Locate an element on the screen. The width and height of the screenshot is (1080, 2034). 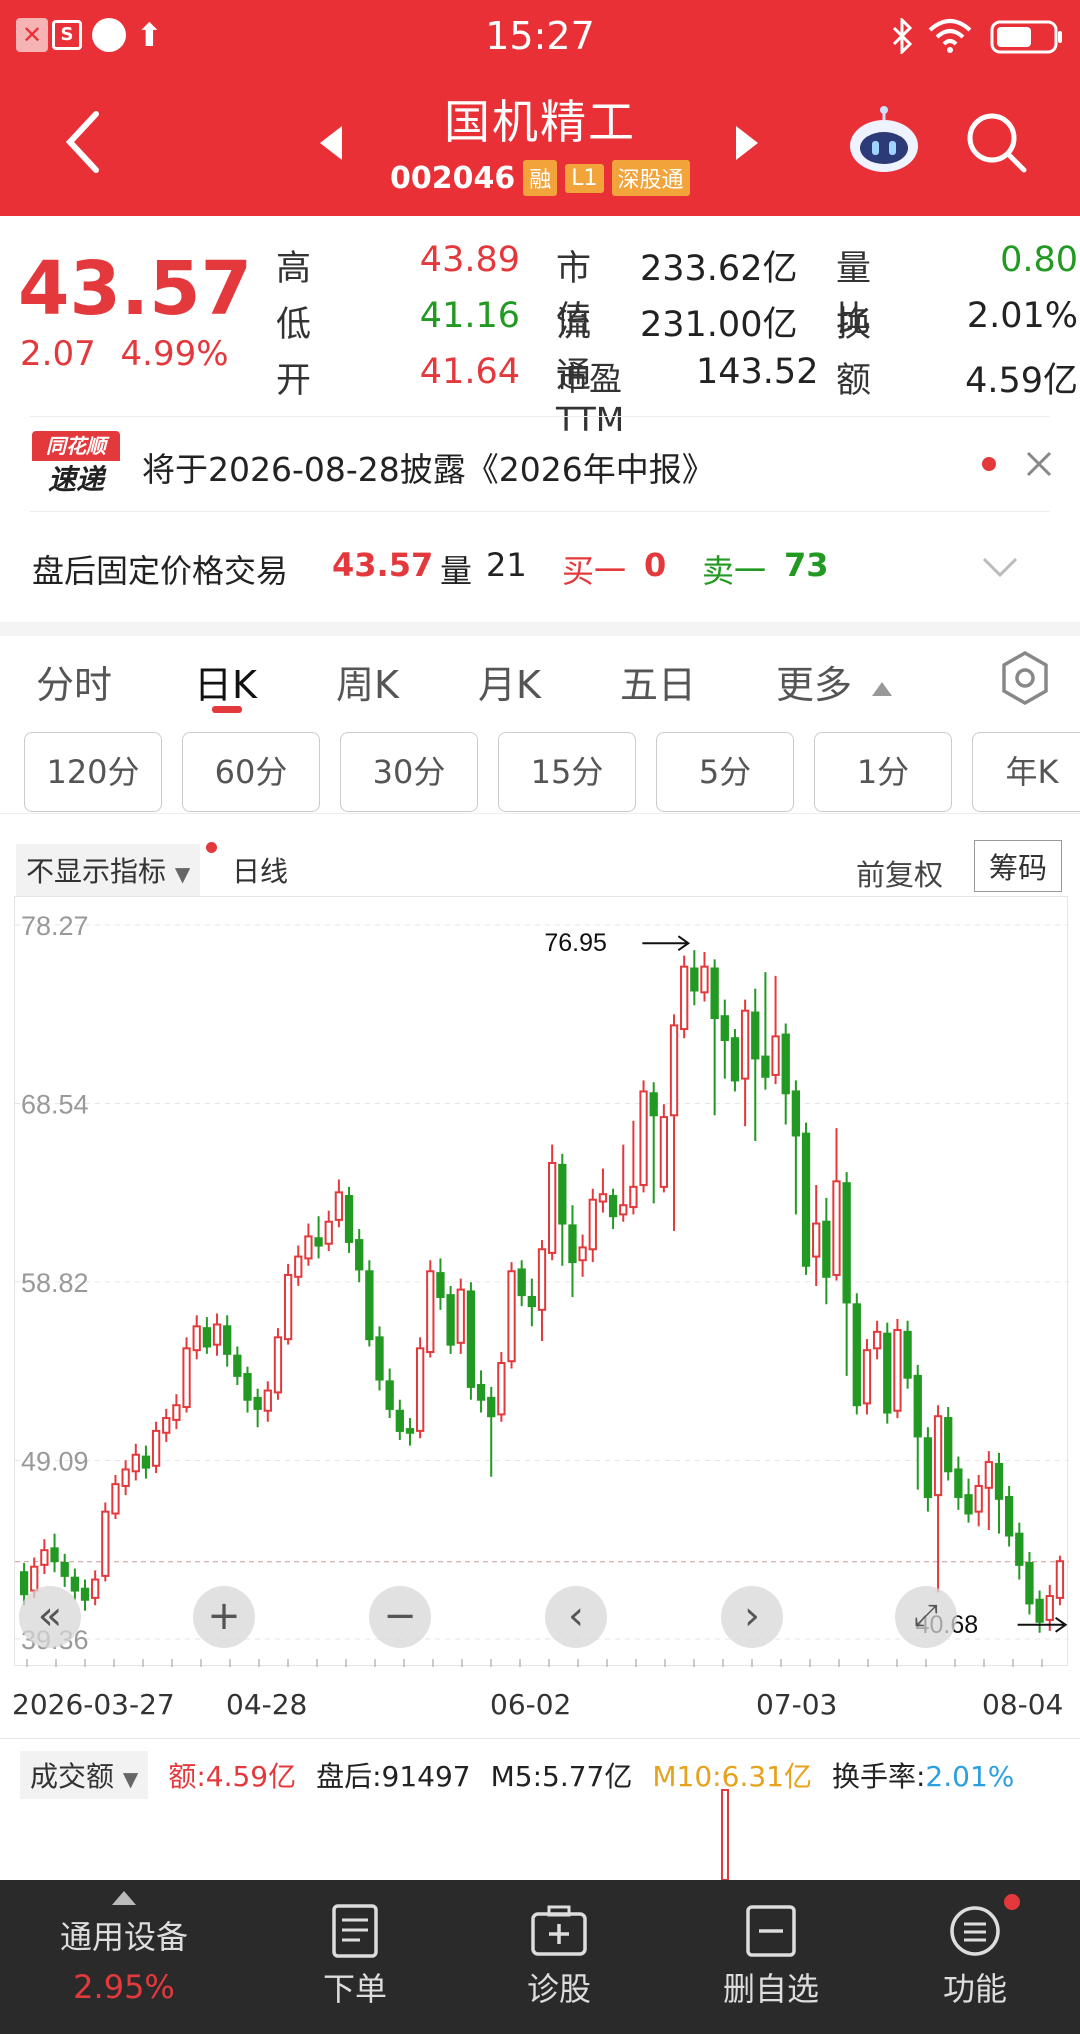
change-percent: 4.99% is located at coordinates (174, 354).